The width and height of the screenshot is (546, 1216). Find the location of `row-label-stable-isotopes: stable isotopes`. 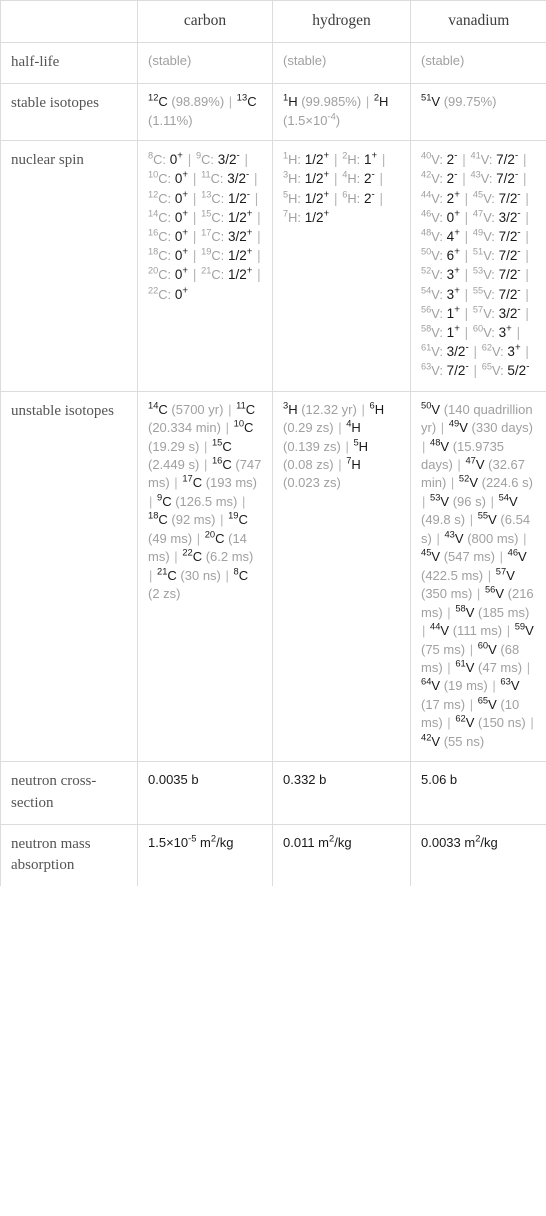

row-label-stable-isotopes: stable isotopes is located at coordinates (69, 112).